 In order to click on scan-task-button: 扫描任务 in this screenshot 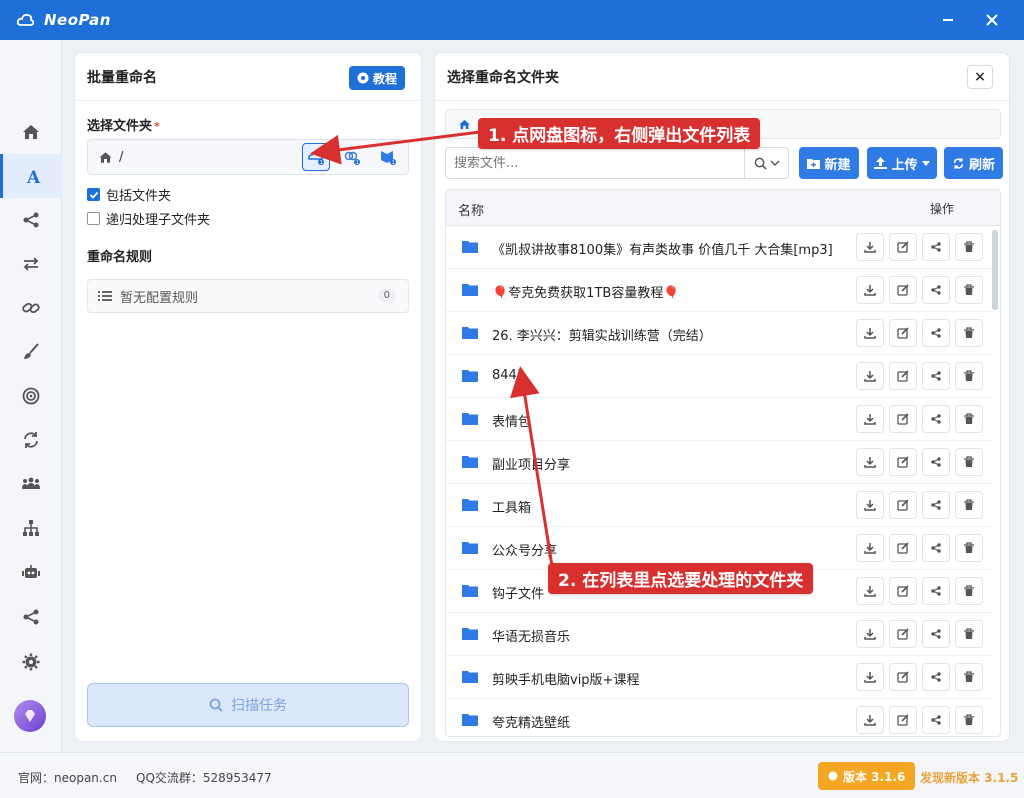, I will do `click(248, 705)`.